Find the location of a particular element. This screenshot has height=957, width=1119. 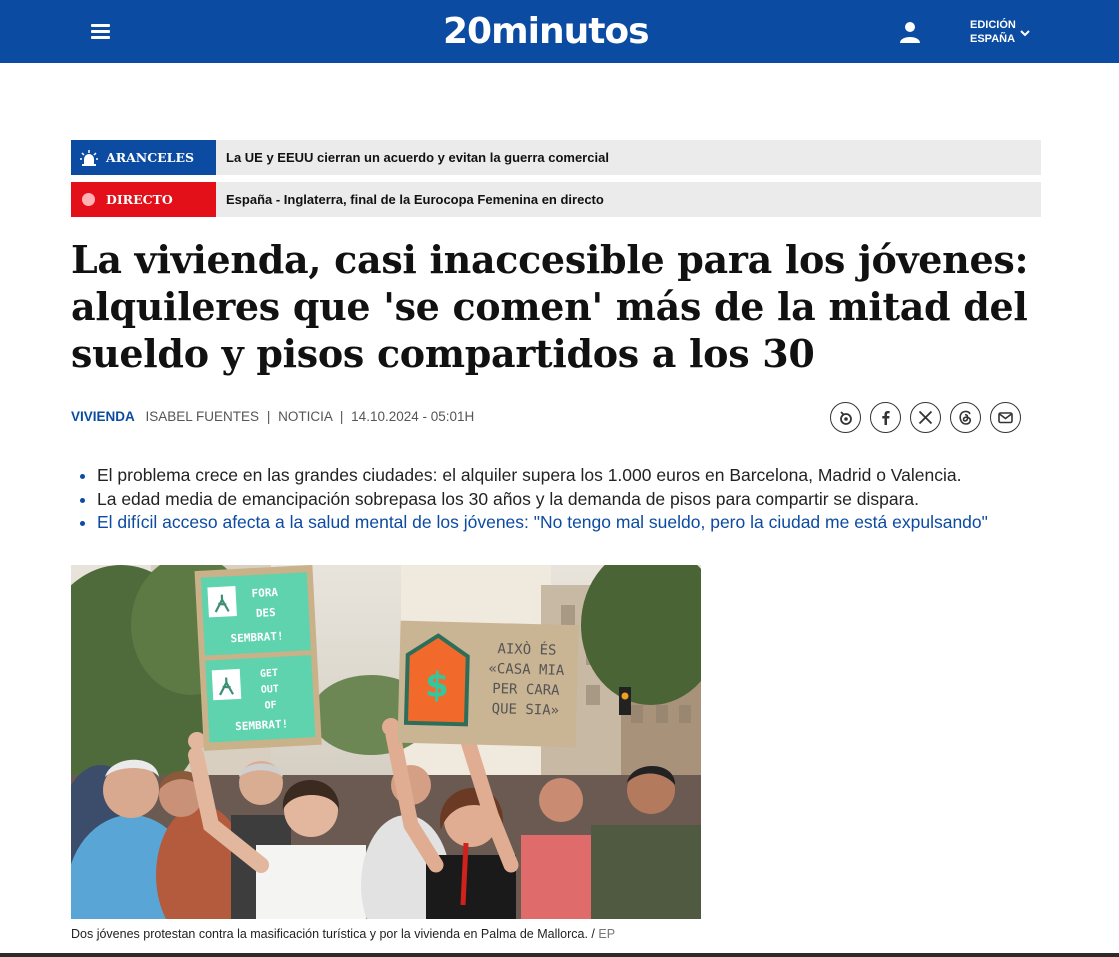

email-icon is located at coordinates (1005, 418).